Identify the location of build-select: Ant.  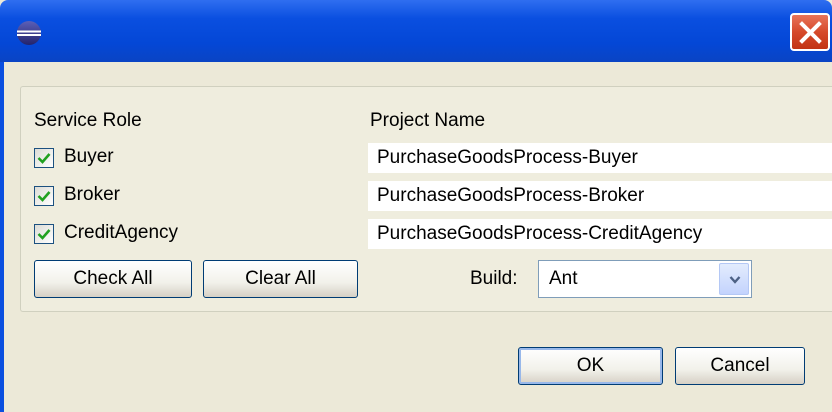
(645, 279).